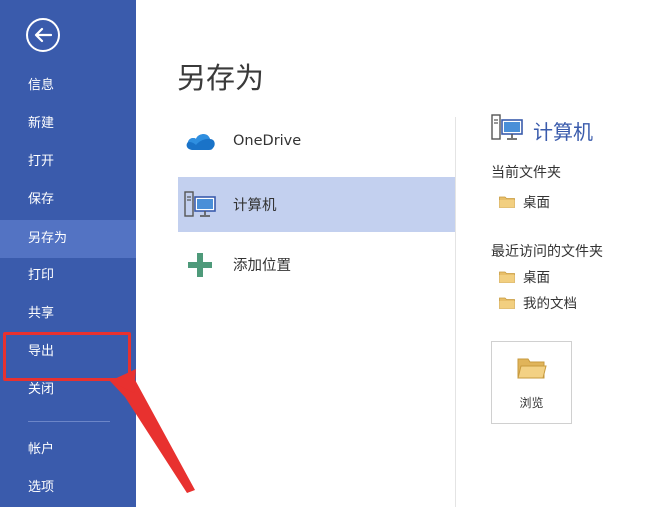  I want to click on location-label: OneDrive, so click(267, 140).